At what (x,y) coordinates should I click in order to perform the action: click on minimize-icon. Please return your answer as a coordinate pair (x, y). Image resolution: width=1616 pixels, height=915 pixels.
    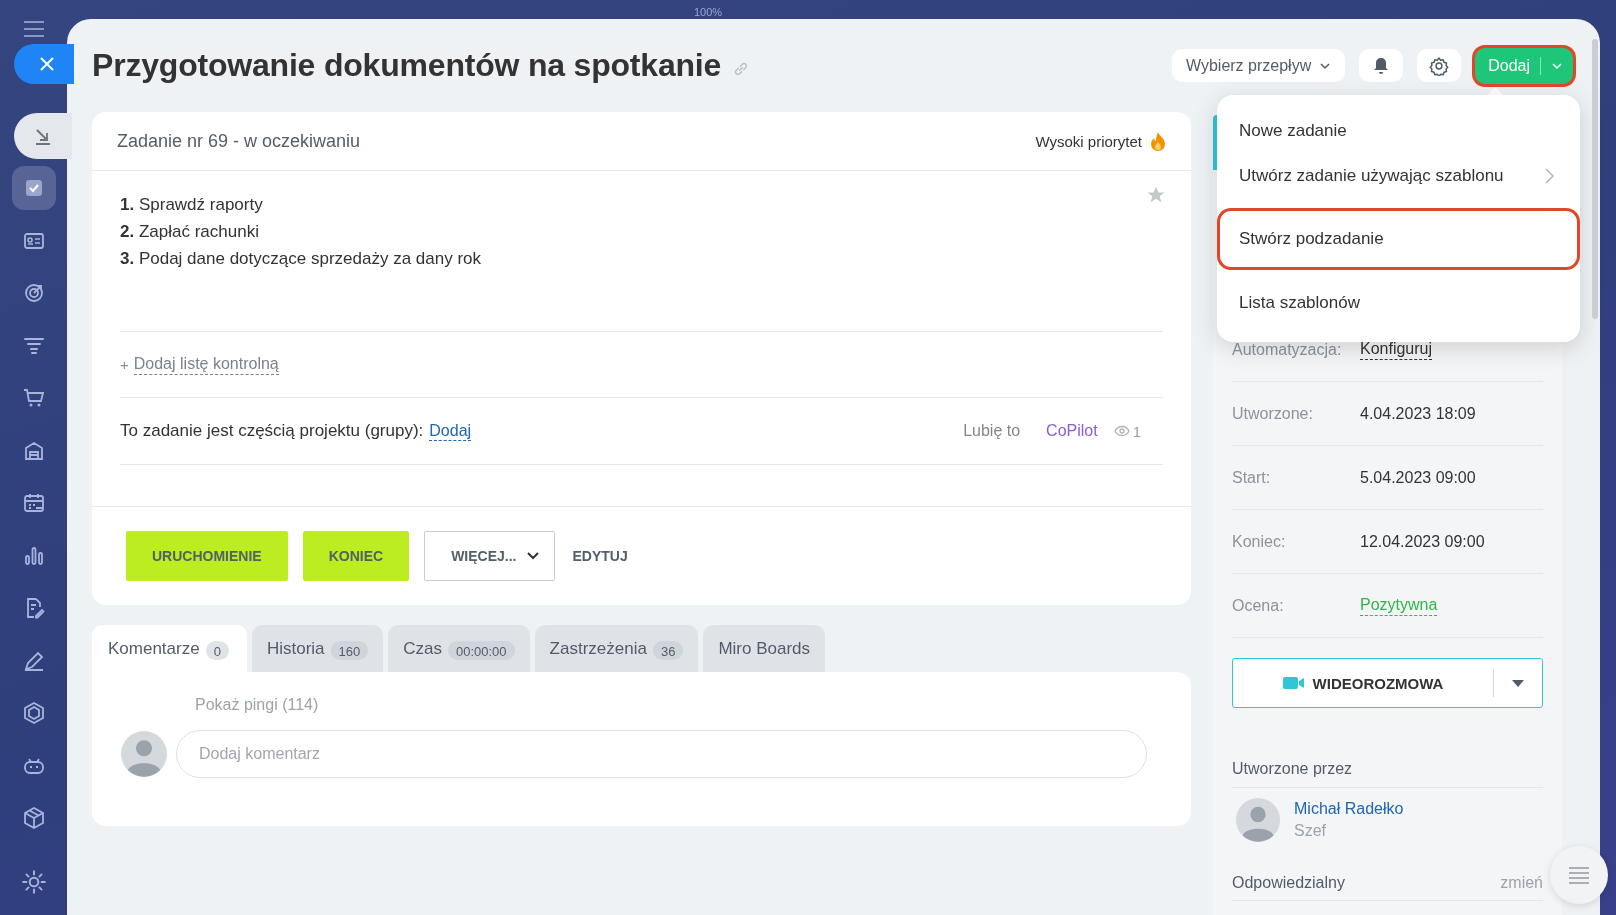
    Looking at the image, I should click on (43, 136).